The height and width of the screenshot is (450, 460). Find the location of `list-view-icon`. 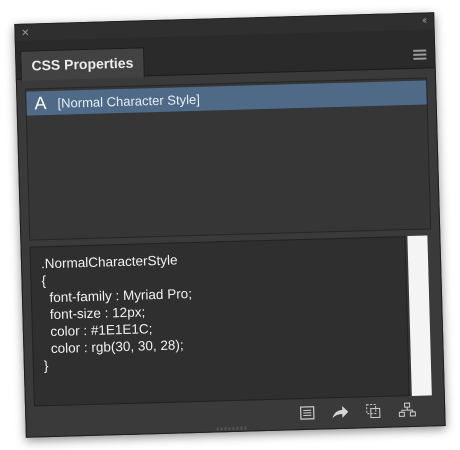

list-view-icon is located at coordinates (307, 414).